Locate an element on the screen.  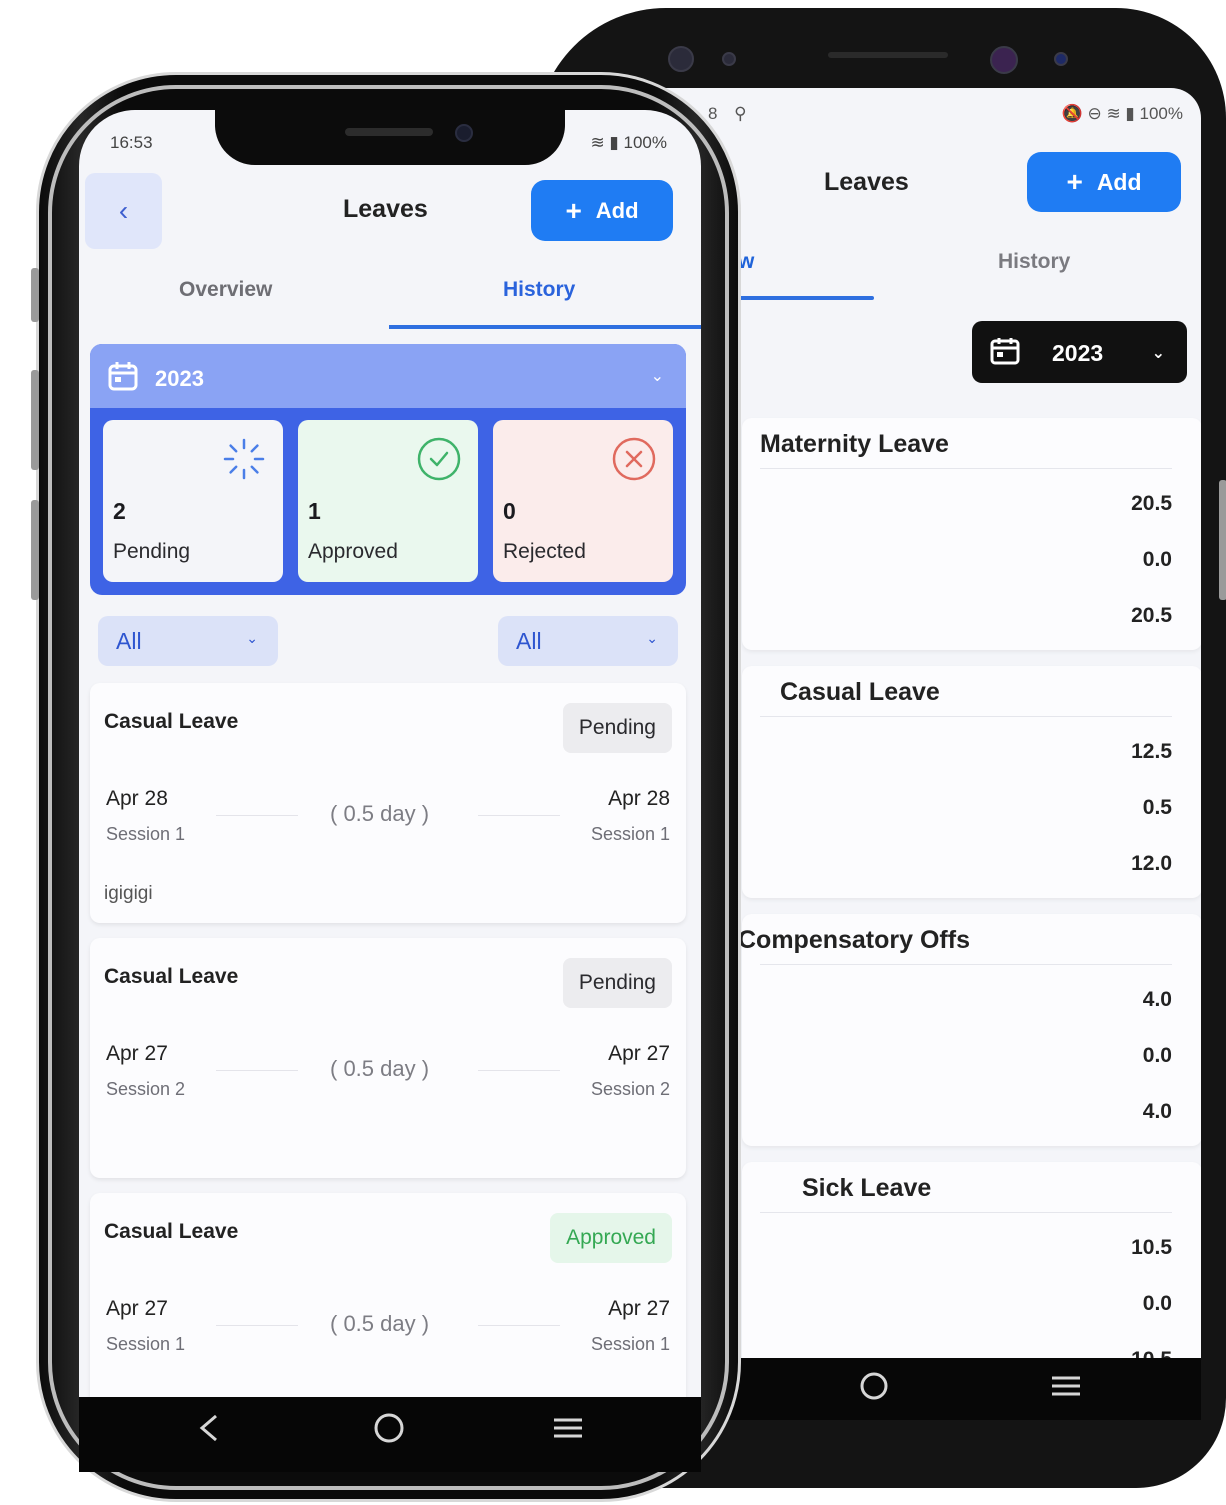
x-circle-icon is located at coordinates (634, 459).